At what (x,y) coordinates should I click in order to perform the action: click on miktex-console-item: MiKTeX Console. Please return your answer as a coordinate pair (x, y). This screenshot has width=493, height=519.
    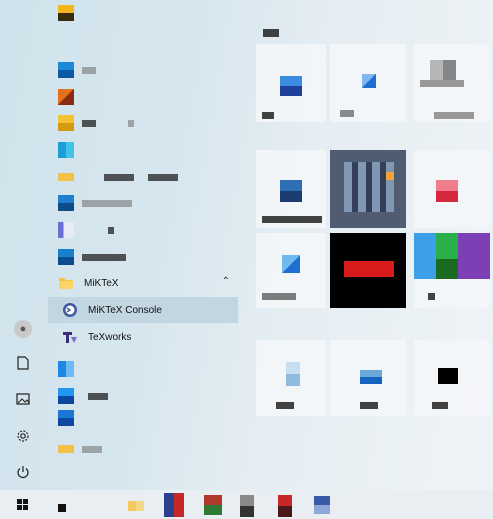
    Looking at the image, I should click on (143, 310).